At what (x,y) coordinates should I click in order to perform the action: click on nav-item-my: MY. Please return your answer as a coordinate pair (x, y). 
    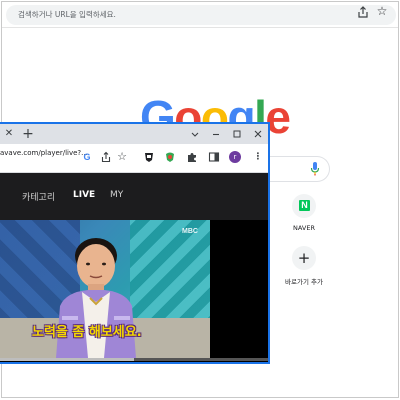
    Looking at the image, I should click on (116, 195).